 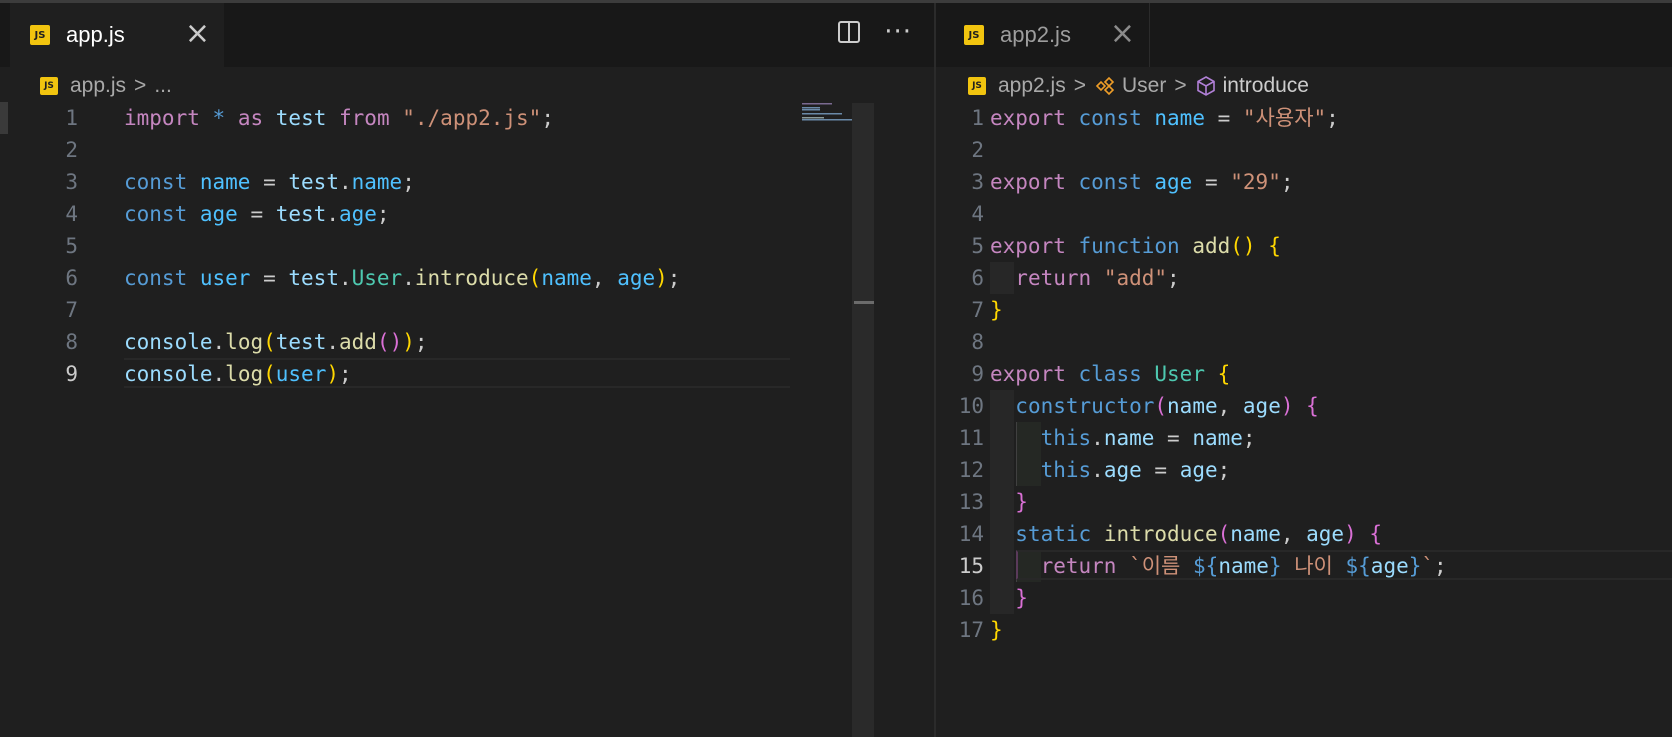 I want to click on code-line: 16 }, so click(x=1304, y=598).